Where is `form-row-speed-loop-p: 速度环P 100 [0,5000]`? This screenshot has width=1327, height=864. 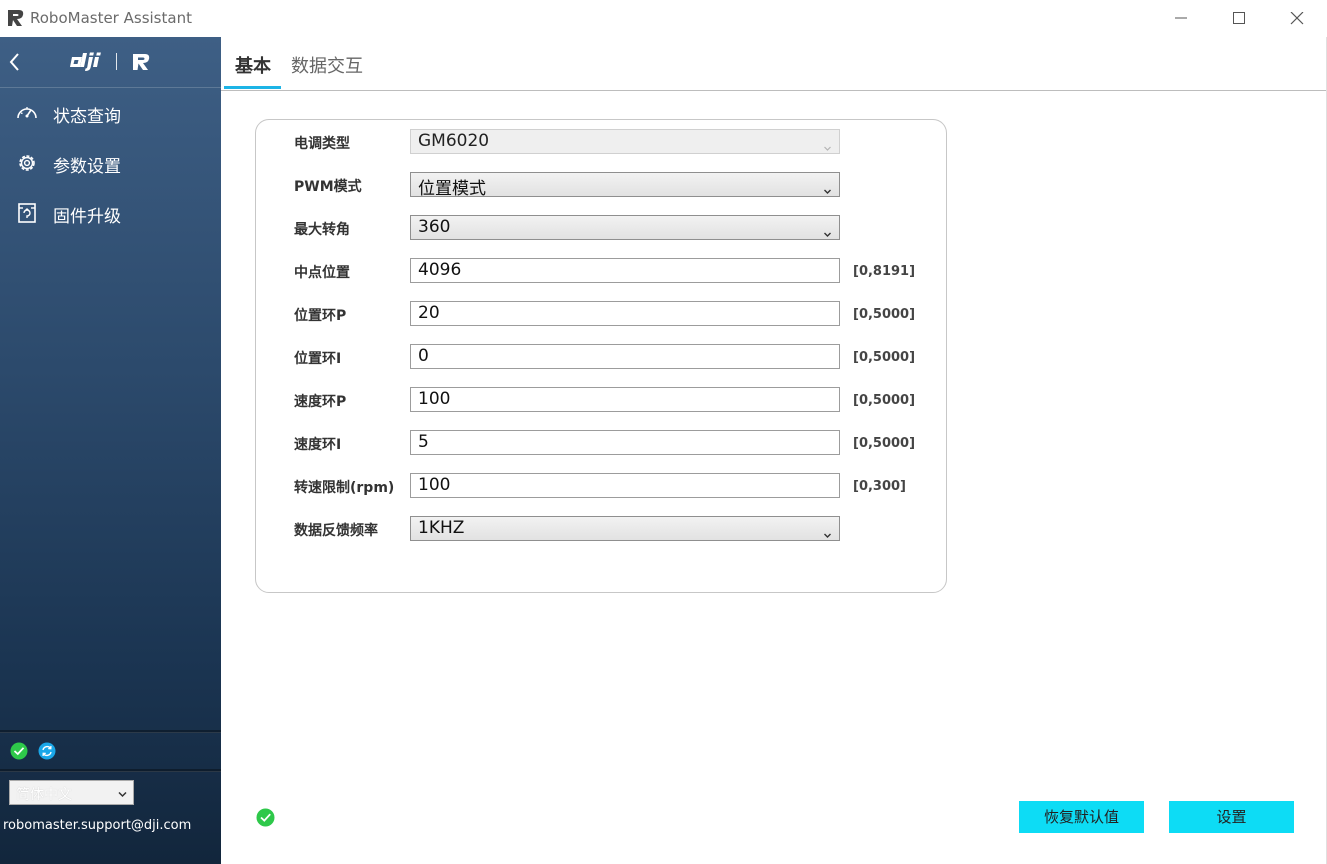 form-row-speed-loop-p: 速度环P 100 [0,5000] is located at coordinates (602, 399).